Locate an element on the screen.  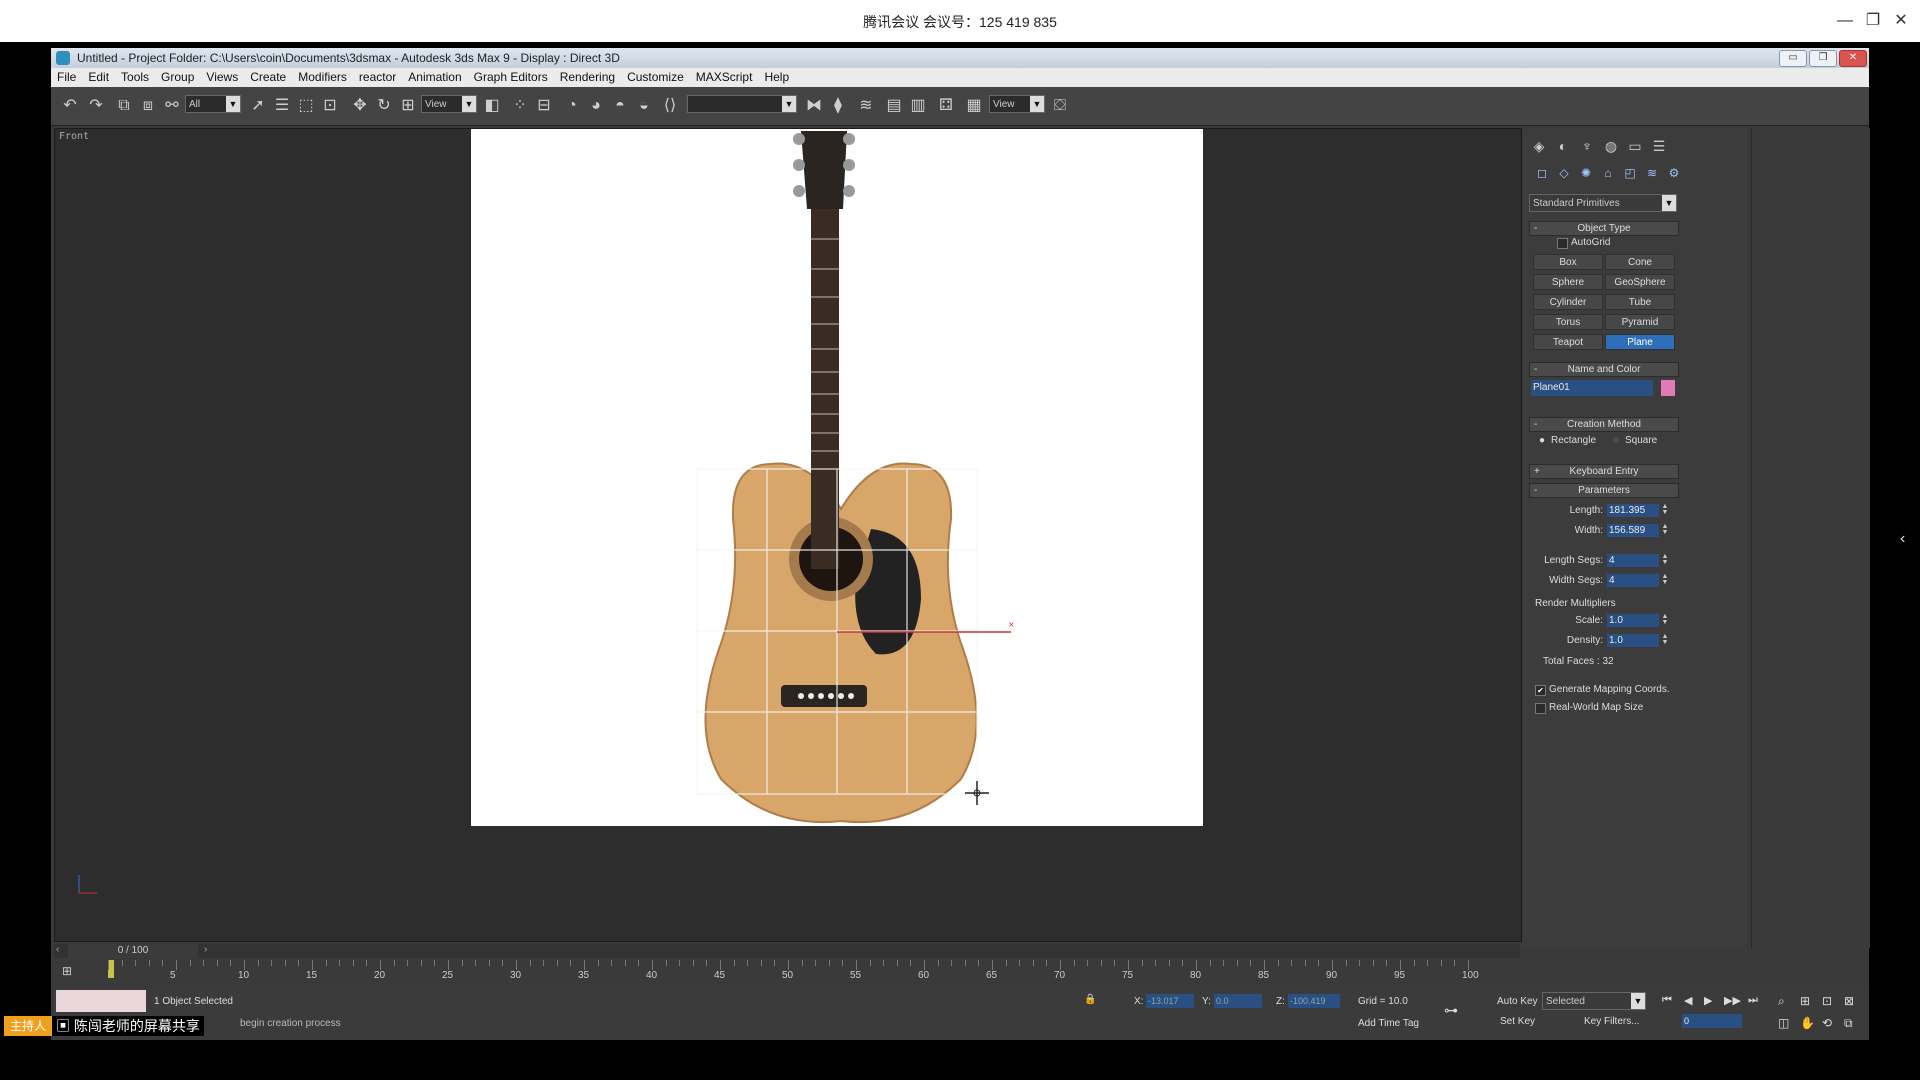
width-segs-spinner: ▲ ▼ is located at coordinates (1665, 580).